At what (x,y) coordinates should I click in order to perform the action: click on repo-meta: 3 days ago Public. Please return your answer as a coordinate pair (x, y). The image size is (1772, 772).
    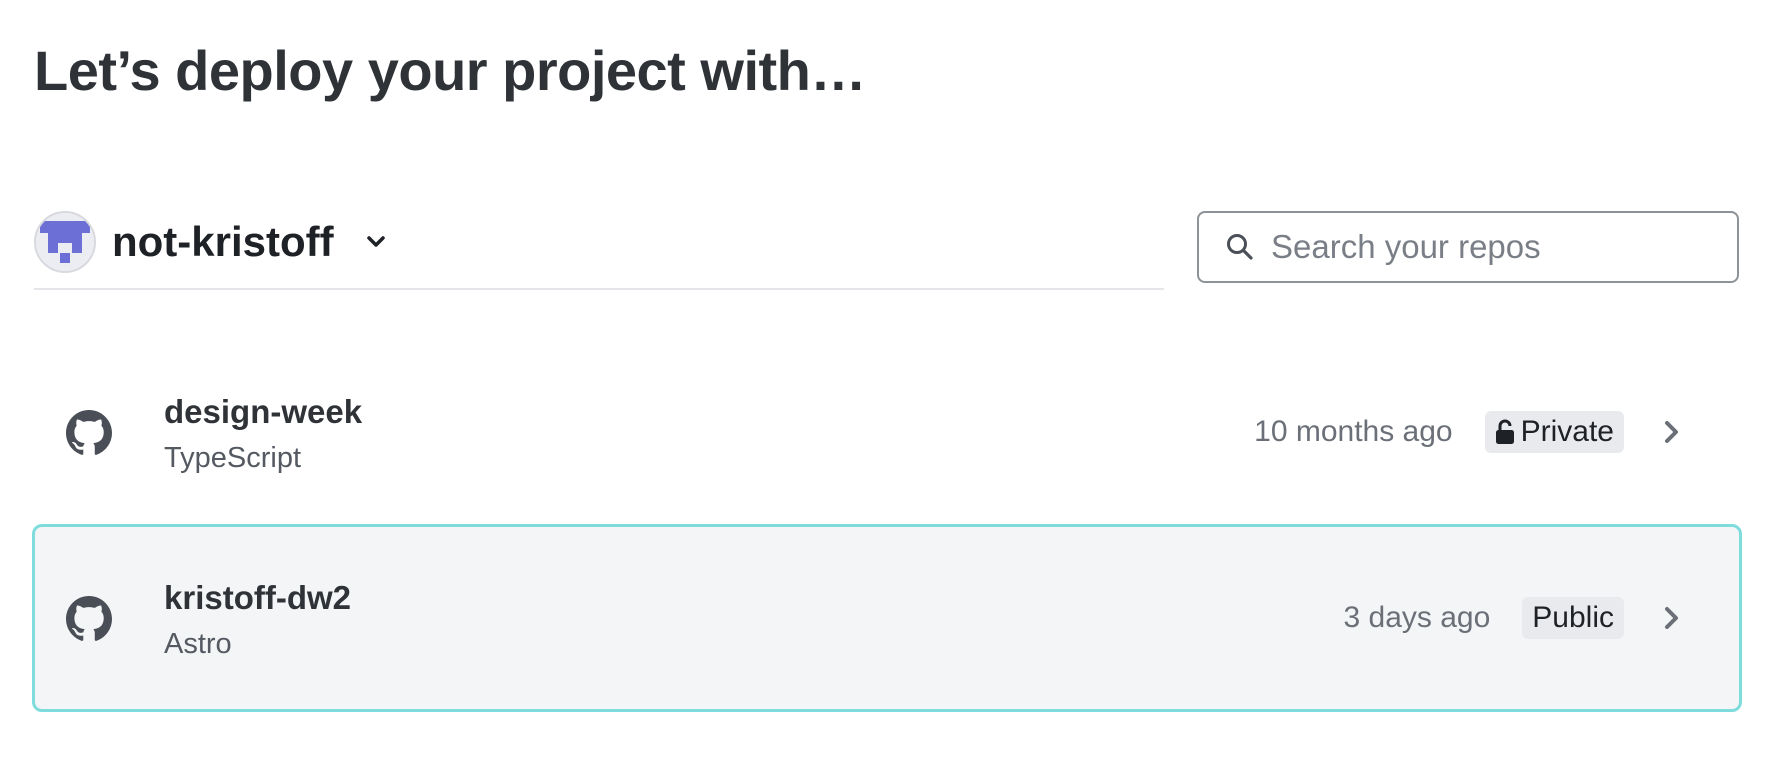
    Looking at the image, I should click on (1513, 618).